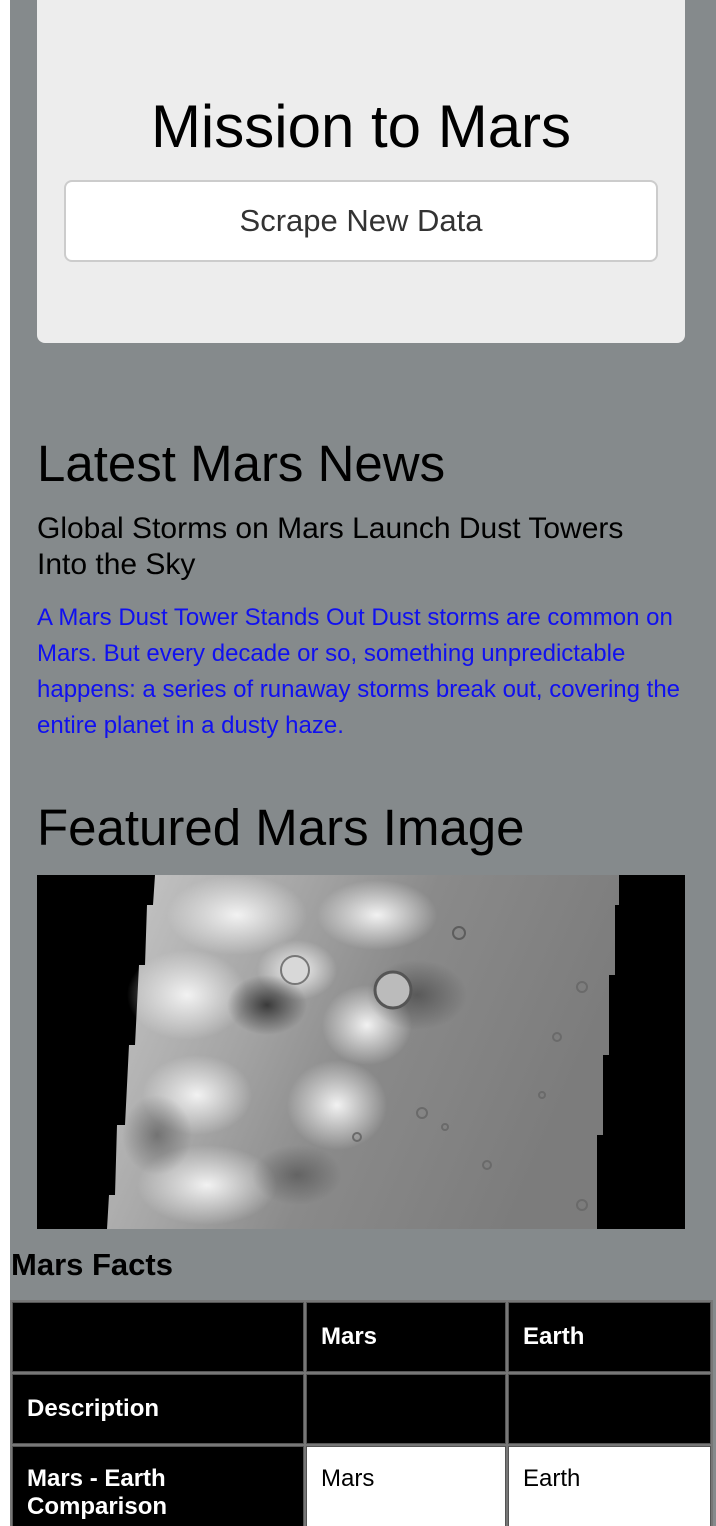  Describe the element at coordinates (92, 1264) in the screenshot. I see `mars-facts-heading: Mars Facts` at that location.